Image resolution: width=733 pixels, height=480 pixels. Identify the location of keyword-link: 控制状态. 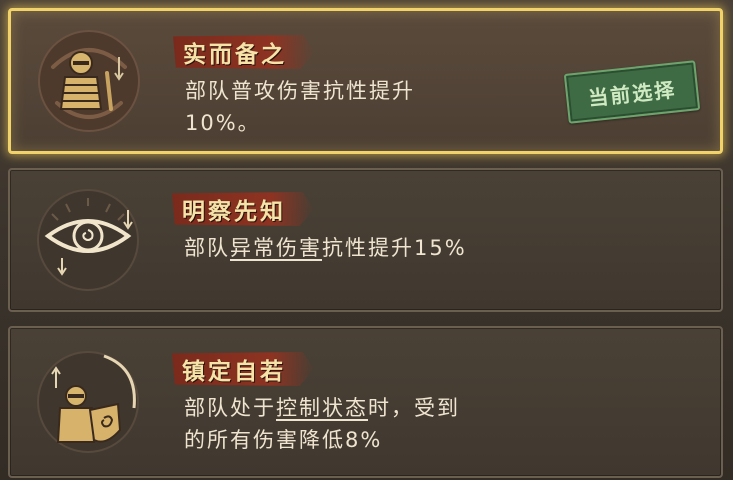
(322, 408).